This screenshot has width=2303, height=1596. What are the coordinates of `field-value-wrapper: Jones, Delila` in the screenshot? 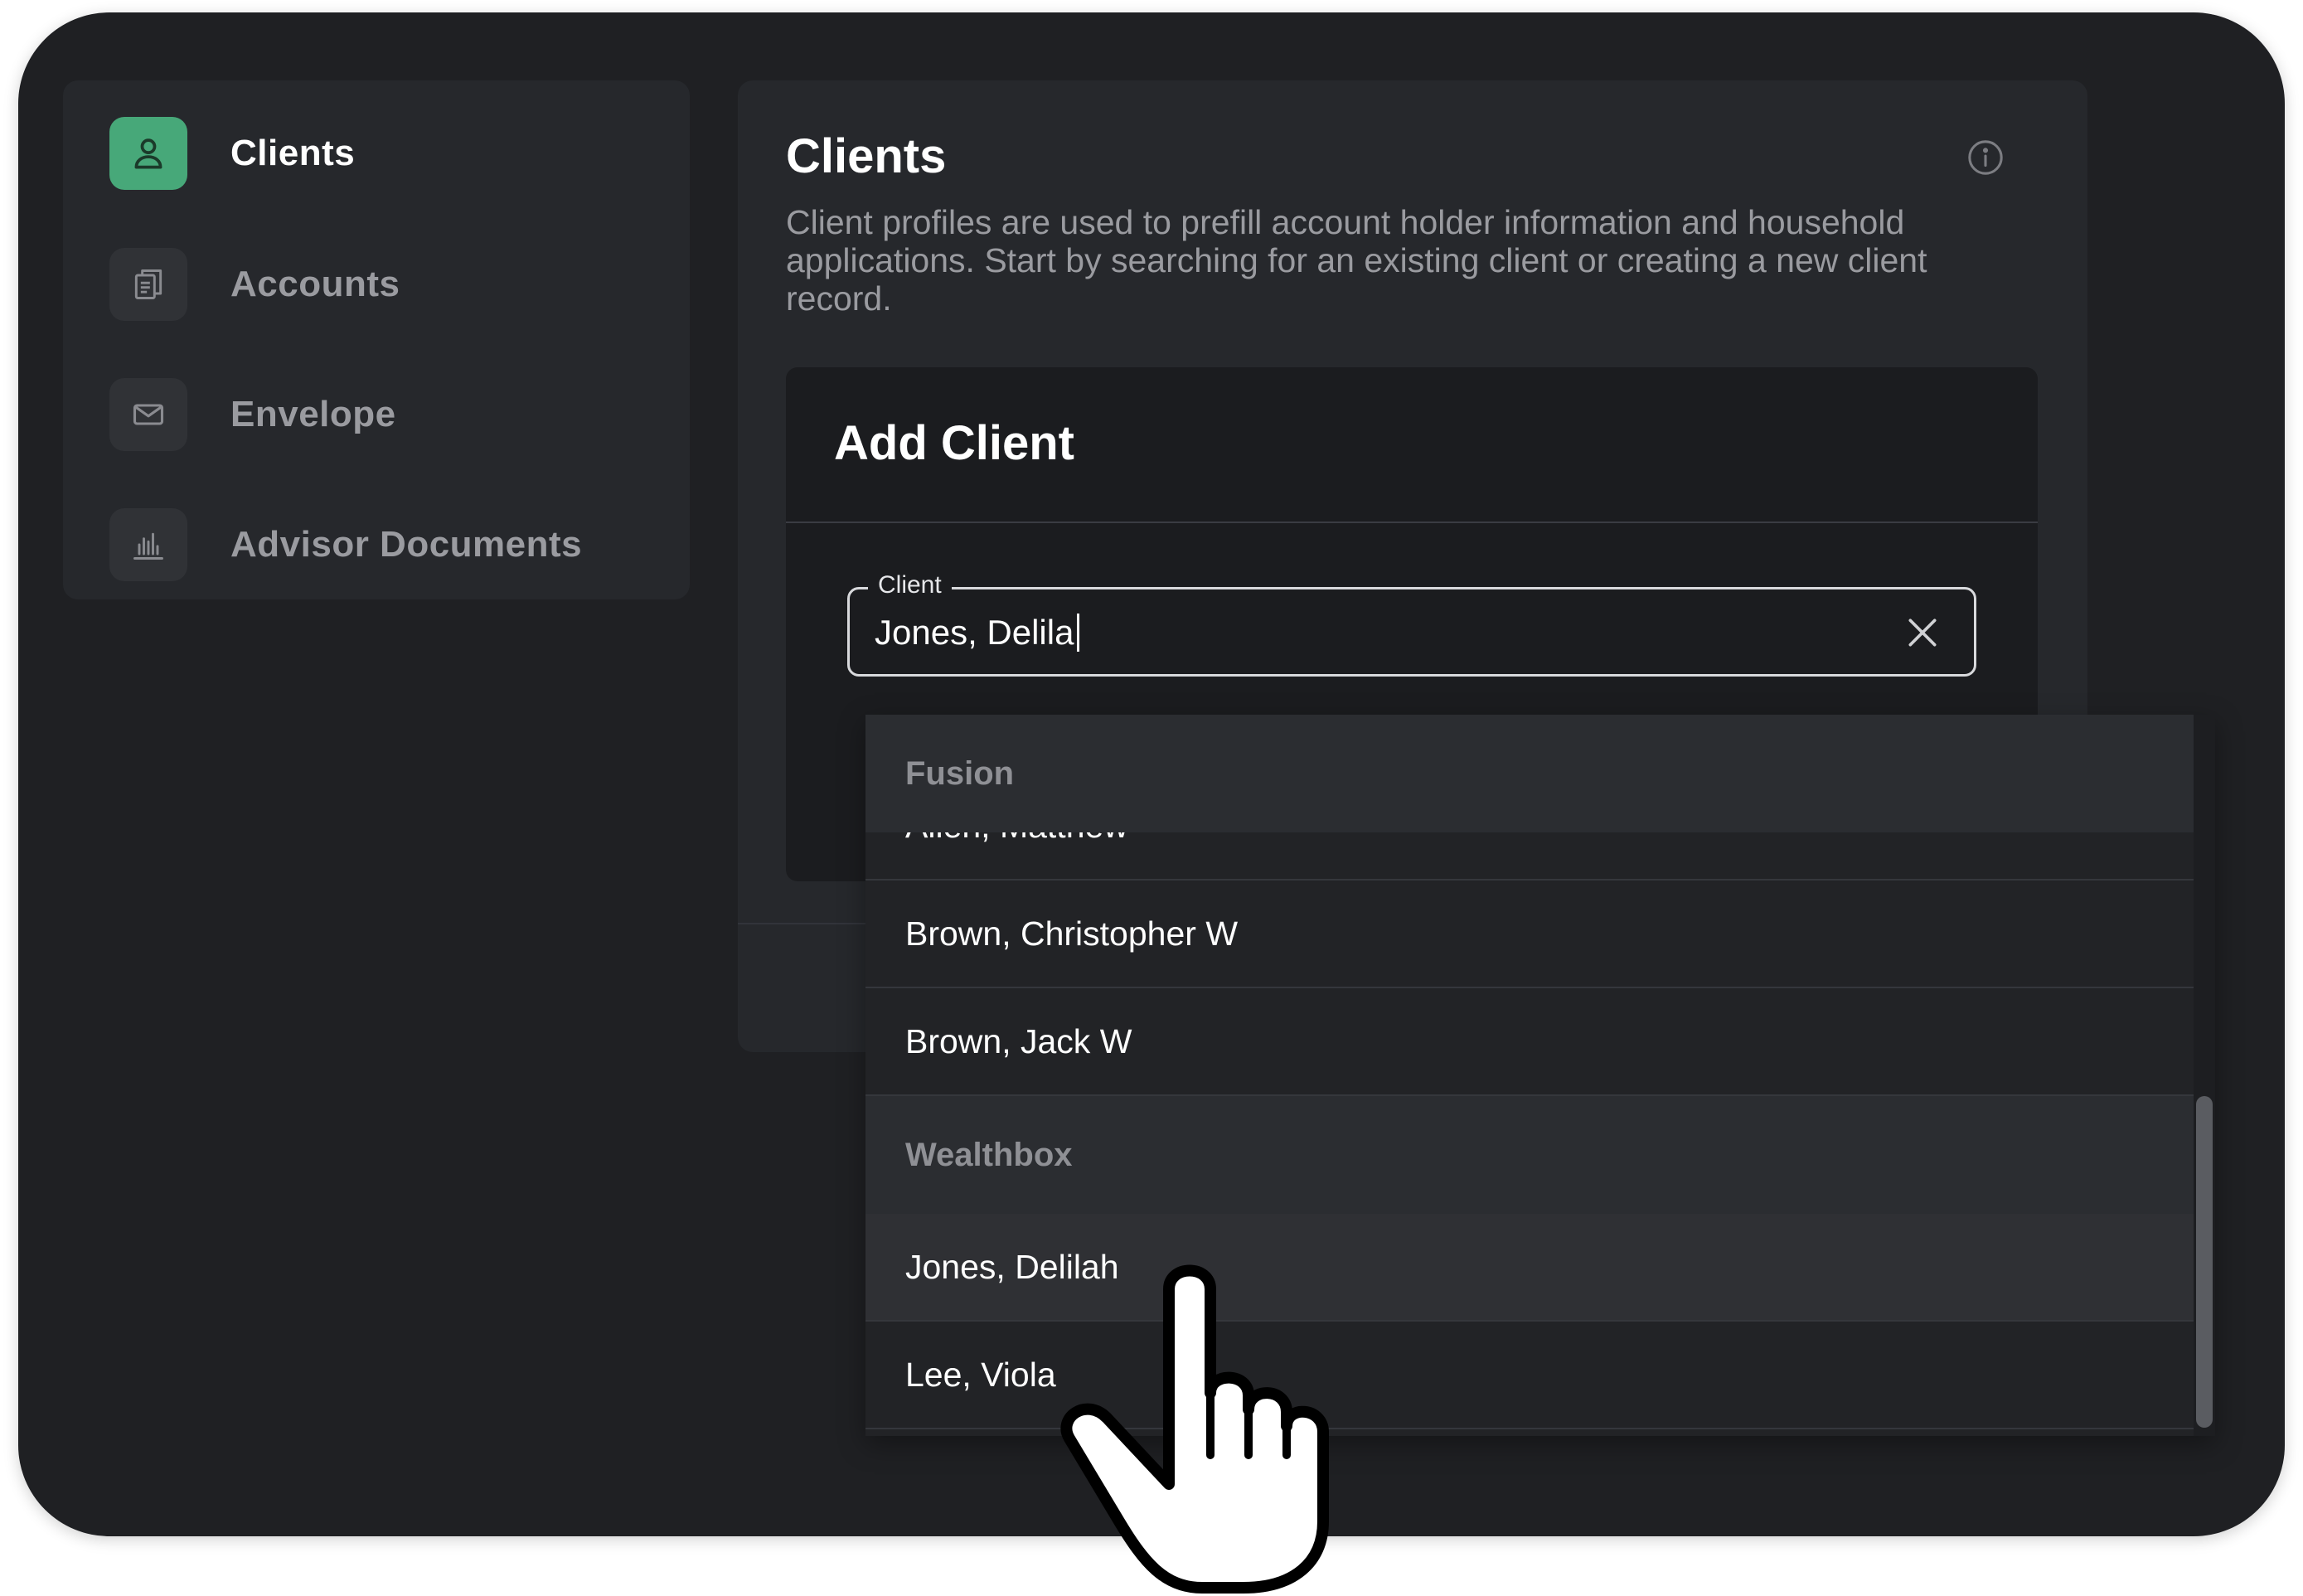 It's located at (977, 633).